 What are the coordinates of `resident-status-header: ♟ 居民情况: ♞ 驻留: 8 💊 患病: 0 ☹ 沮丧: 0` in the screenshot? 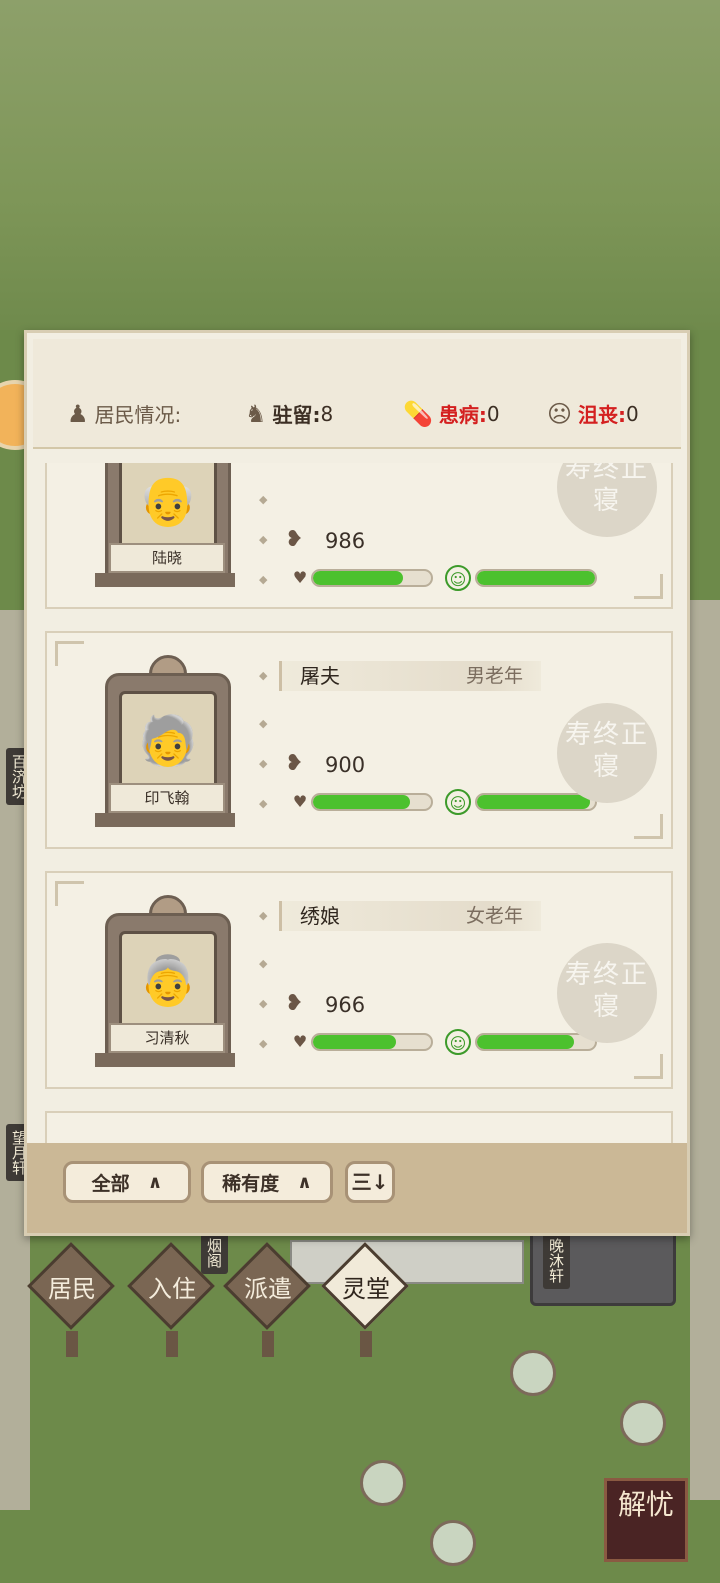 It's located at (357, 394).